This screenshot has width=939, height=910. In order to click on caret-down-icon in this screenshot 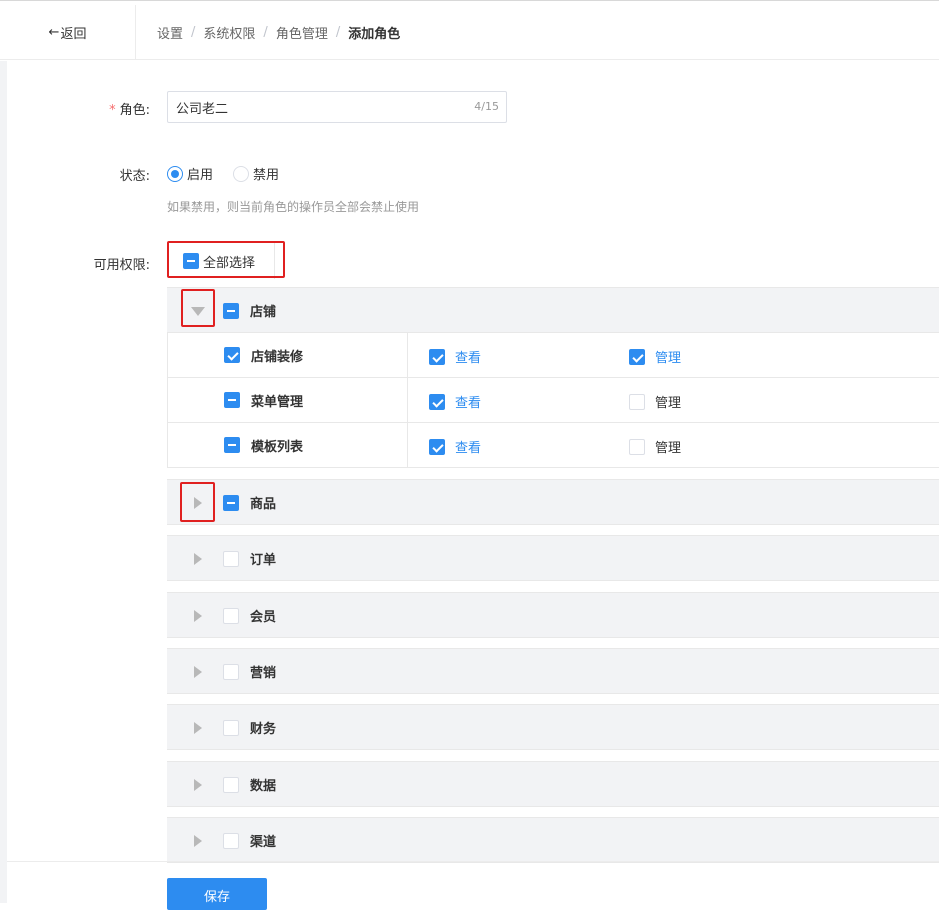, I will do `click(198, 311)`.